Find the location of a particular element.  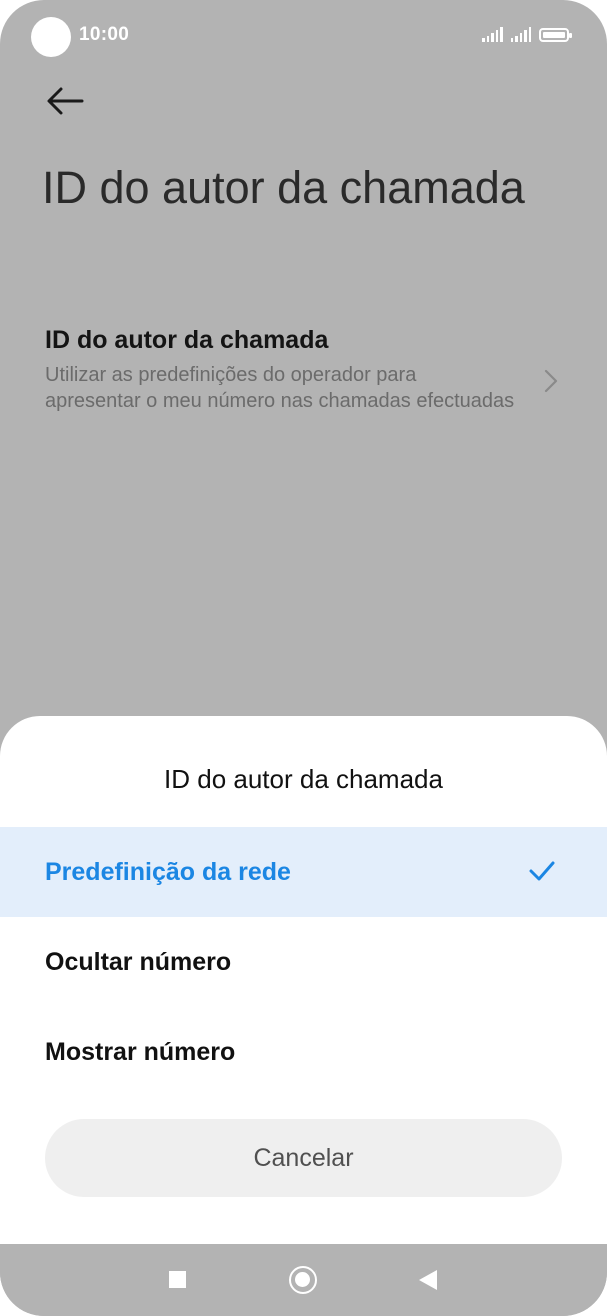

cancel-button: Cancelar is located at coordinates (303, 1158).